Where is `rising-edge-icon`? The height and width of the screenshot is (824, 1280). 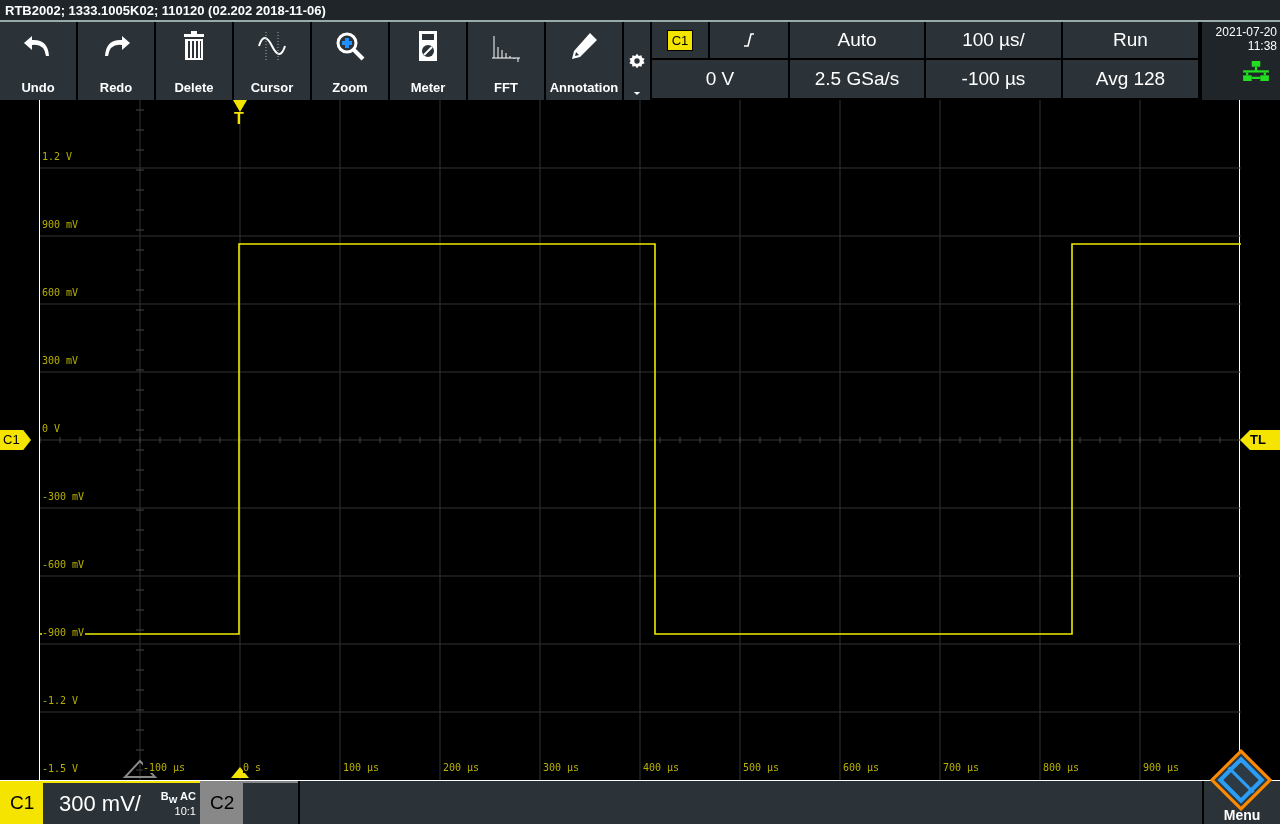 rising-edge-icon is located at coordinates (749, 40).